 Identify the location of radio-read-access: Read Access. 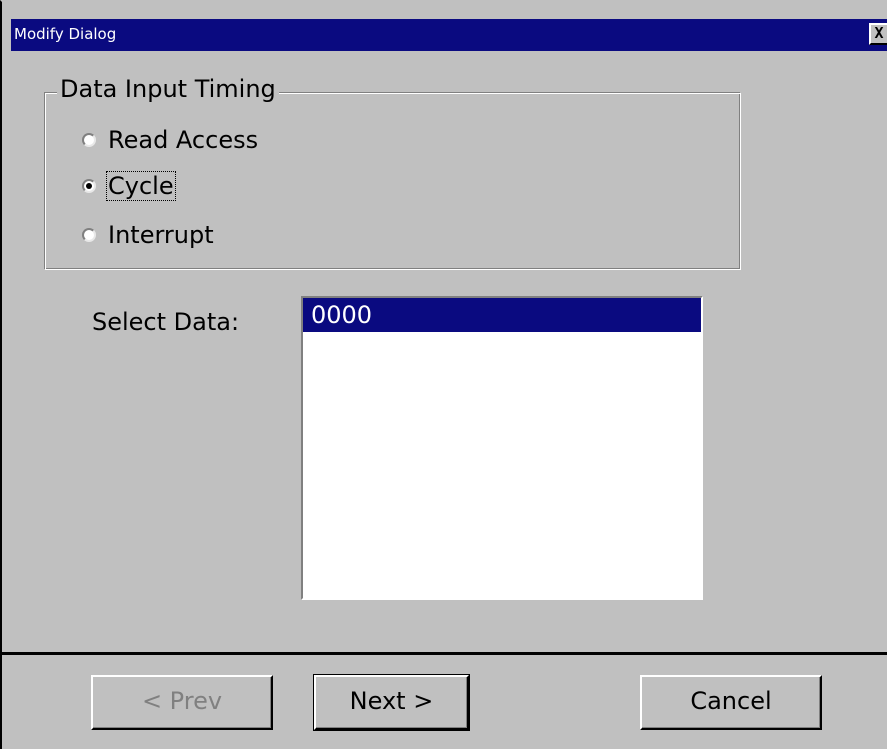
(170, 140).